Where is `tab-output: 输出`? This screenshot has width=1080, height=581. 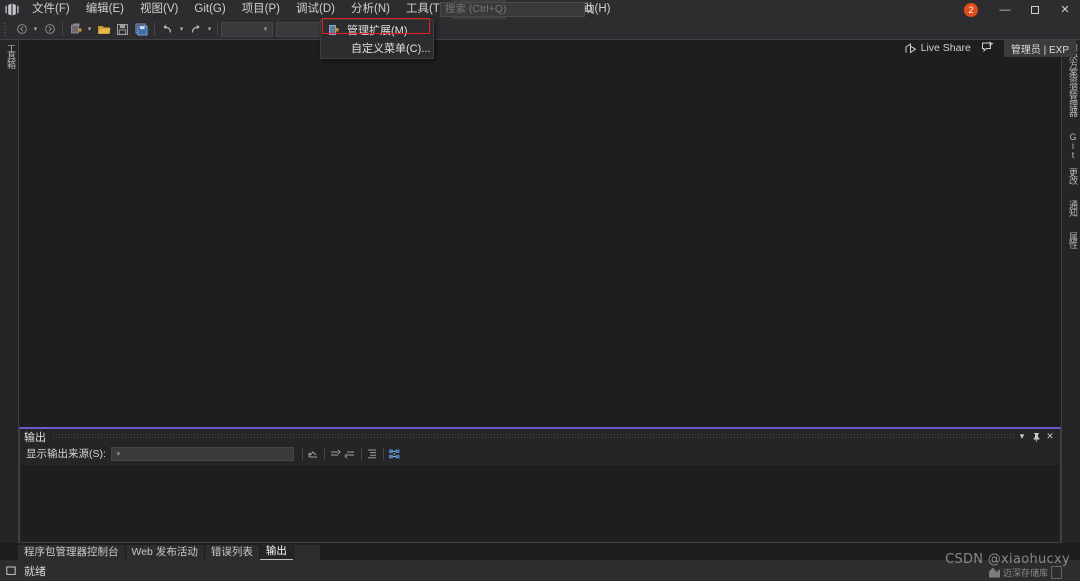
tab-output: 输出 is located at coordinates (276, 552).